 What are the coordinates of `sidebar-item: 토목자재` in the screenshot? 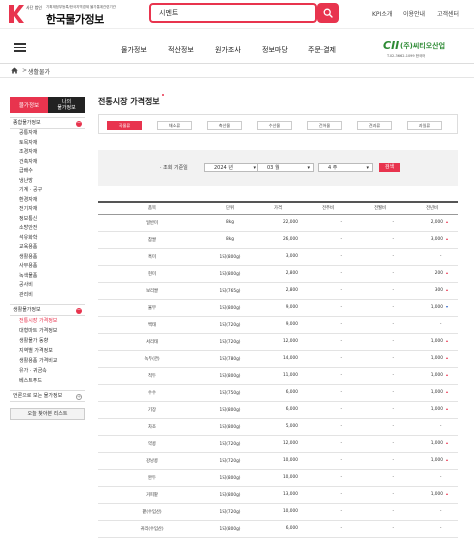 It's located at (52, 144).